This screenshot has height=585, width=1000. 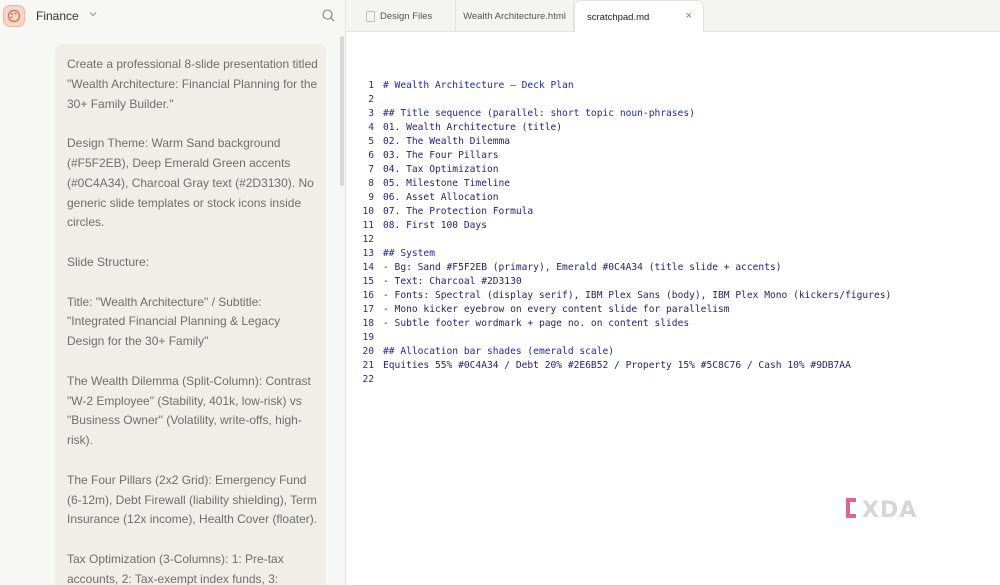 I want to click on code-line: 15 - Text: Charcoal #2D3130, so click(x=671, y=282).